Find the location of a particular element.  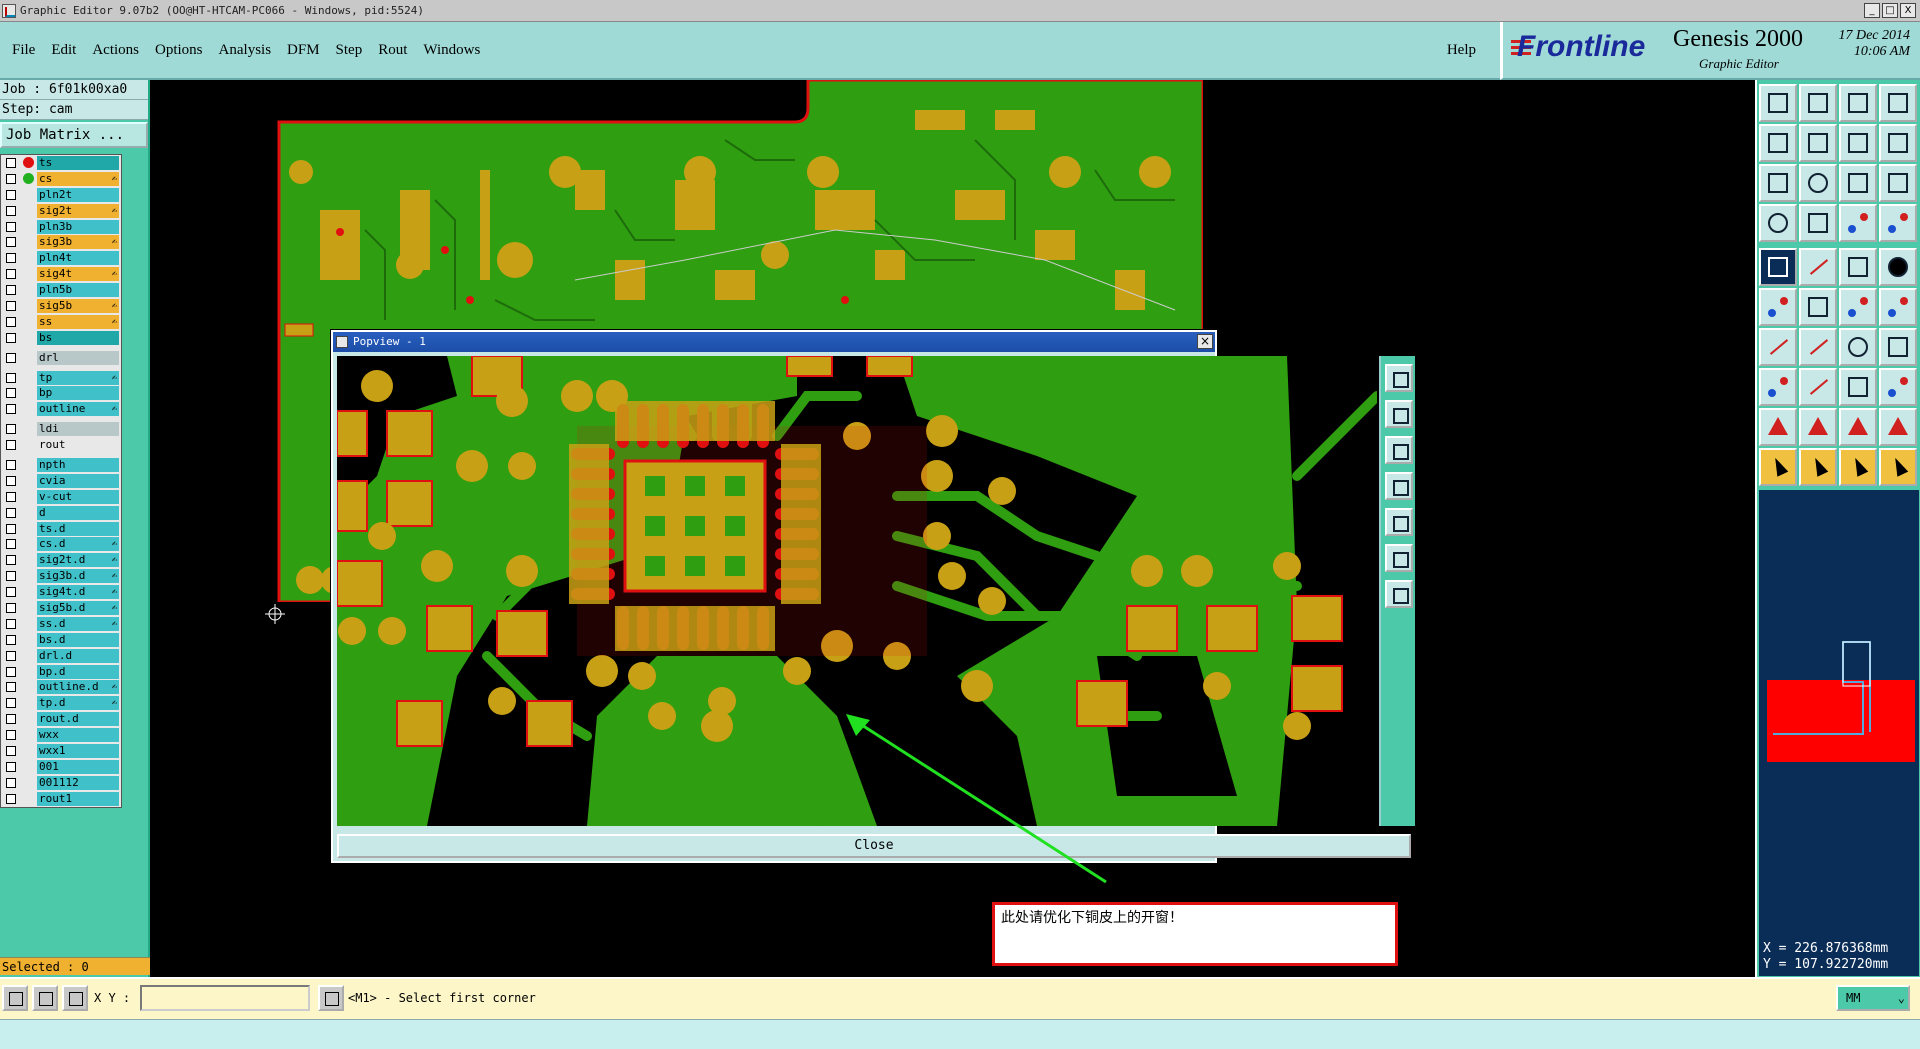

pad-icon is located at coordinates (1898, 267).